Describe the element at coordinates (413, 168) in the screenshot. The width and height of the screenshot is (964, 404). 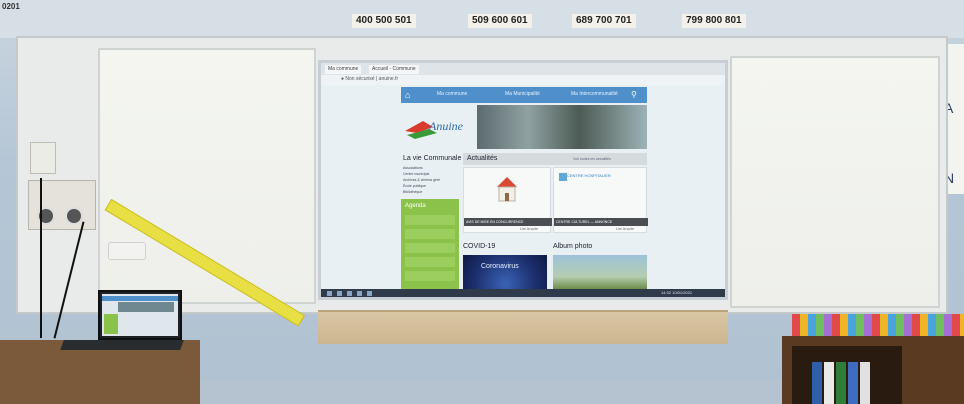
I see `vie-link: Associations` at that location.